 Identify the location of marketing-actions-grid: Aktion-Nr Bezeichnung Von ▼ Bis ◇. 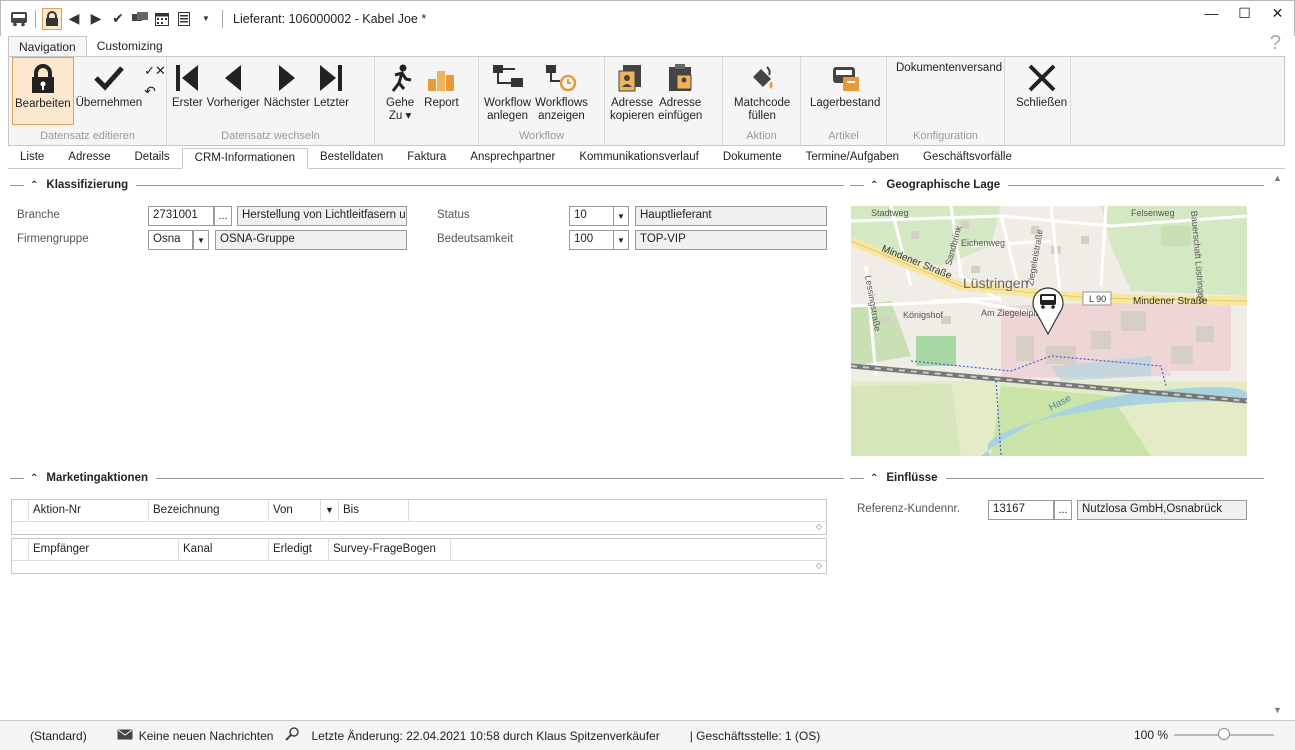
(419, 517).